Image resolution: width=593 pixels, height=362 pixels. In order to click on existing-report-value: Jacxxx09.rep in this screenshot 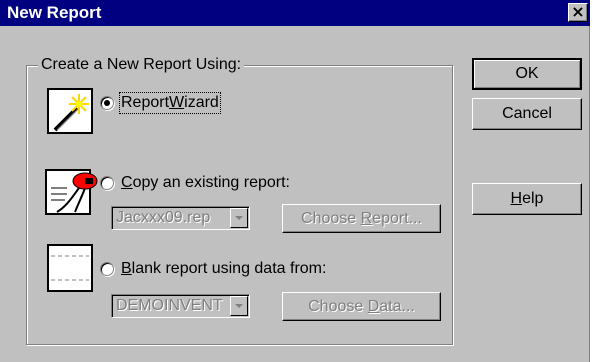, I will do `click(163, 217)`.